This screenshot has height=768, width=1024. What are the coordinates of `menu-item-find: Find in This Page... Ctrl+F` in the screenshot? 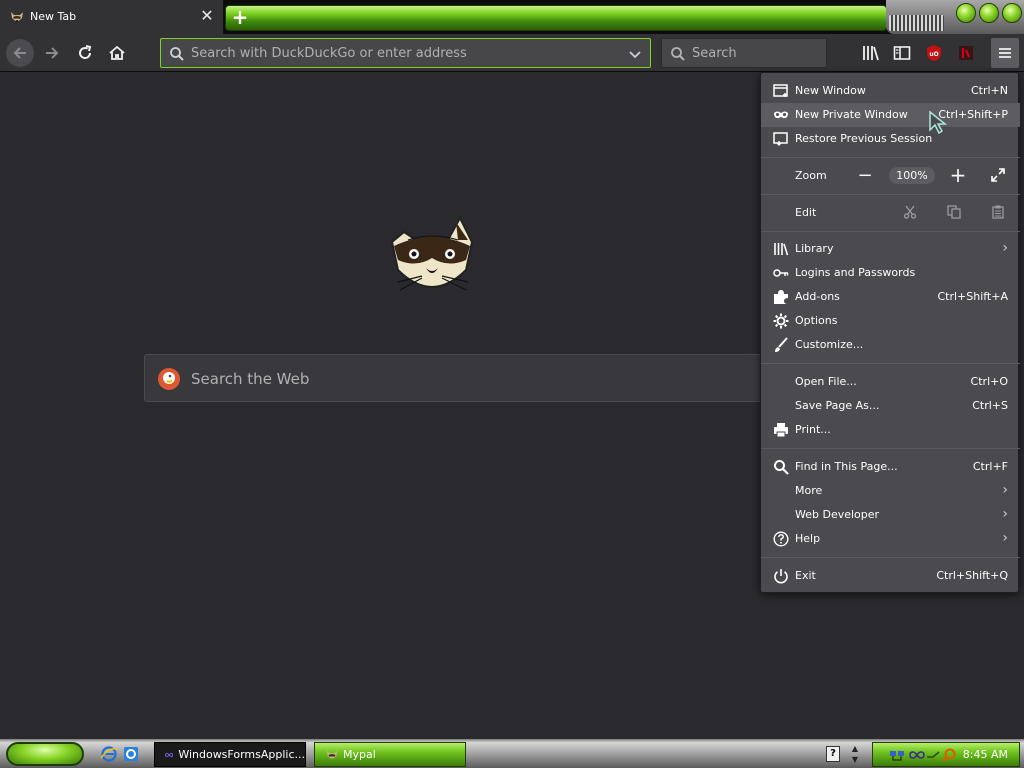 It's located at (890, 467).